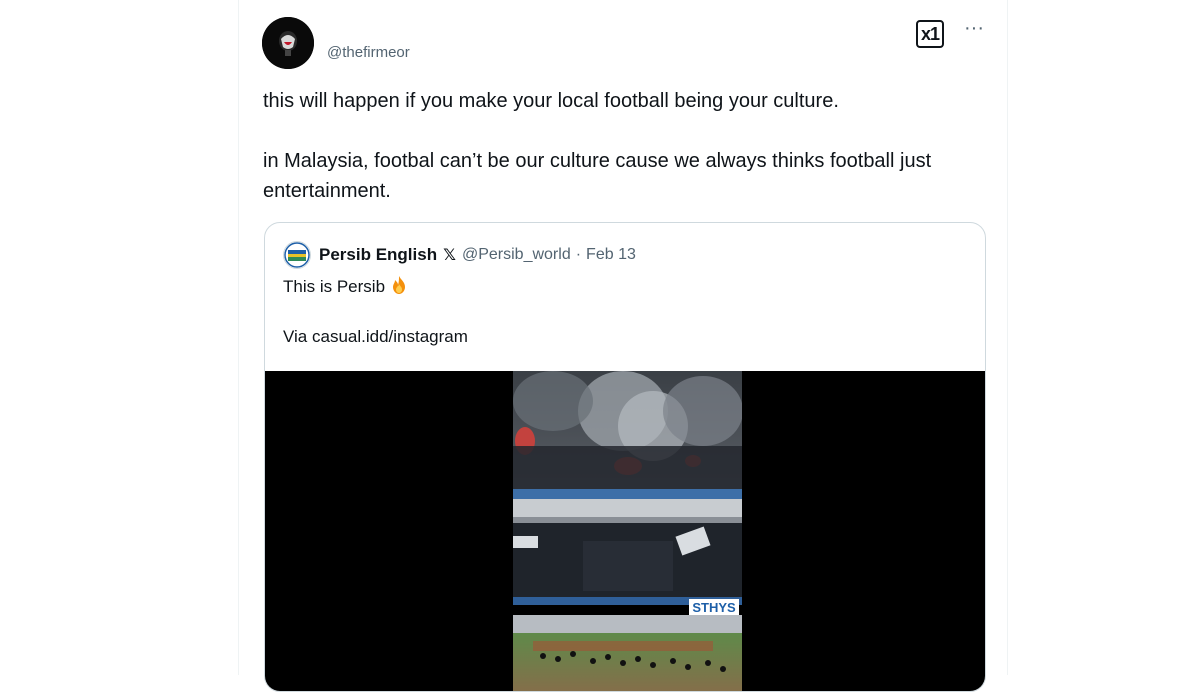 The height and width of the screenshot is (692, 1200). I want to click on quoted-tweet-header: Persib English 𝕏 @Persib_world · Feb 13, so click(462, 255).